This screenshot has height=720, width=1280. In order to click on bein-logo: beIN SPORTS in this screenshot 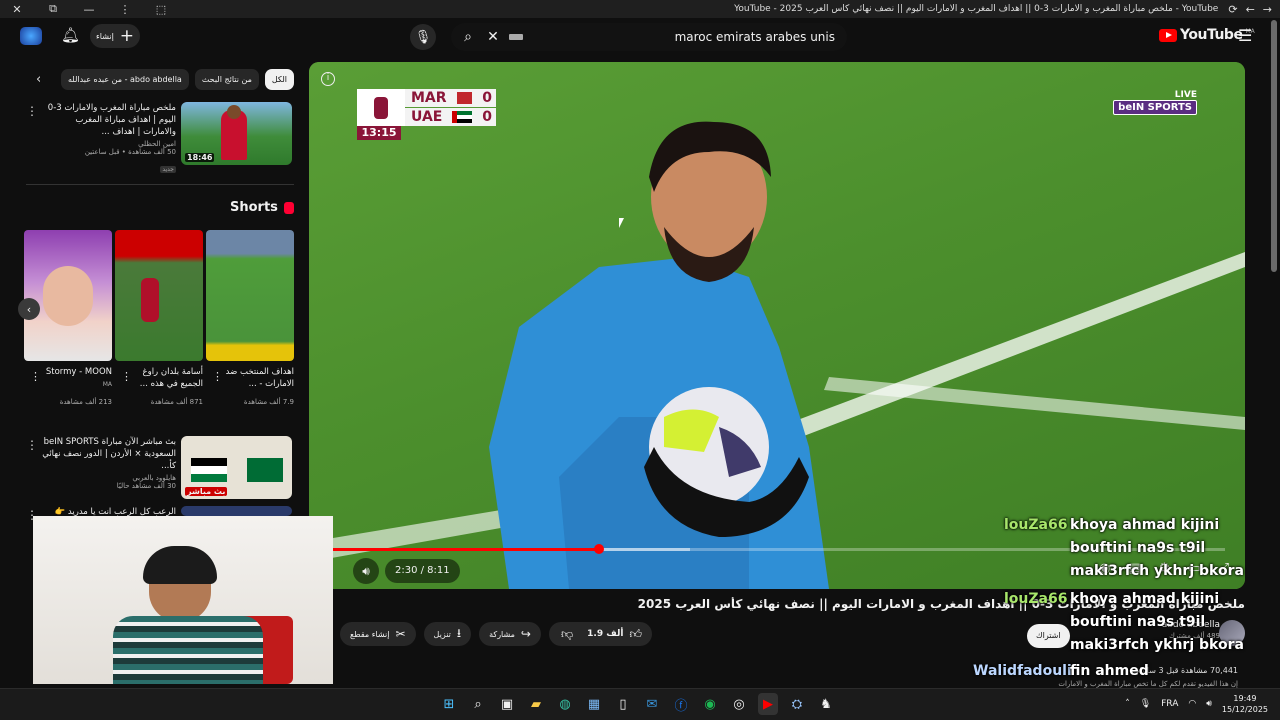, I will do `click(1155, 107)`.